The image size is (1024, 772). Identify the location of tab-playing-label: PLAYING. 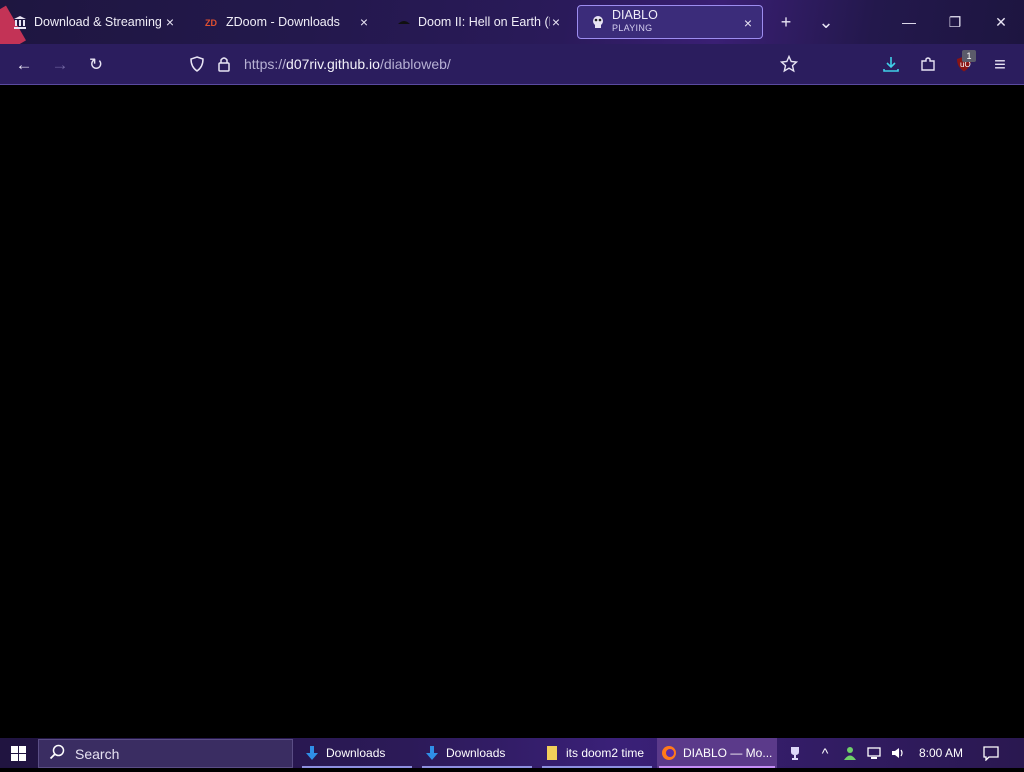
(632, 28).